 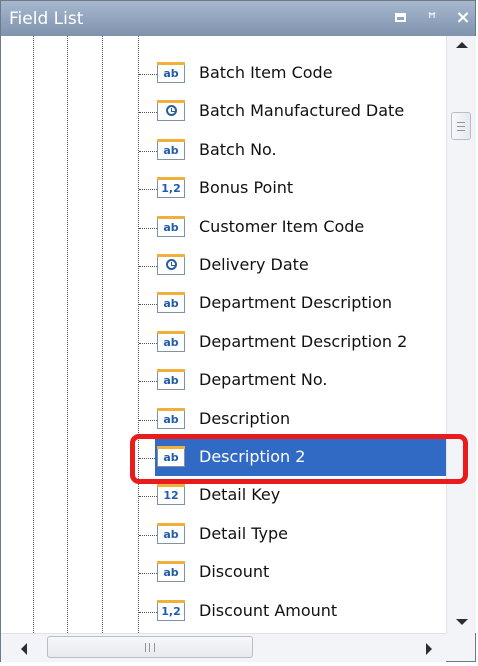 What do you see at coordinates (302, 111) in the screenshot?
I see `field-label: Batch Manufactured Date` at bounding box center [302, 111].